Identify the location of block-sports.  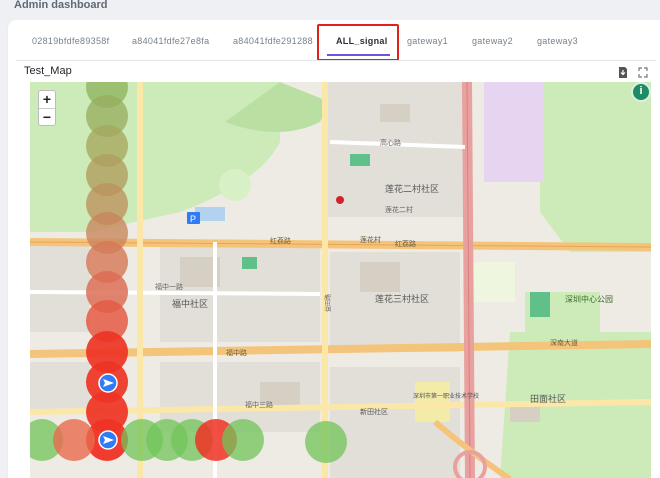
(492, 282).